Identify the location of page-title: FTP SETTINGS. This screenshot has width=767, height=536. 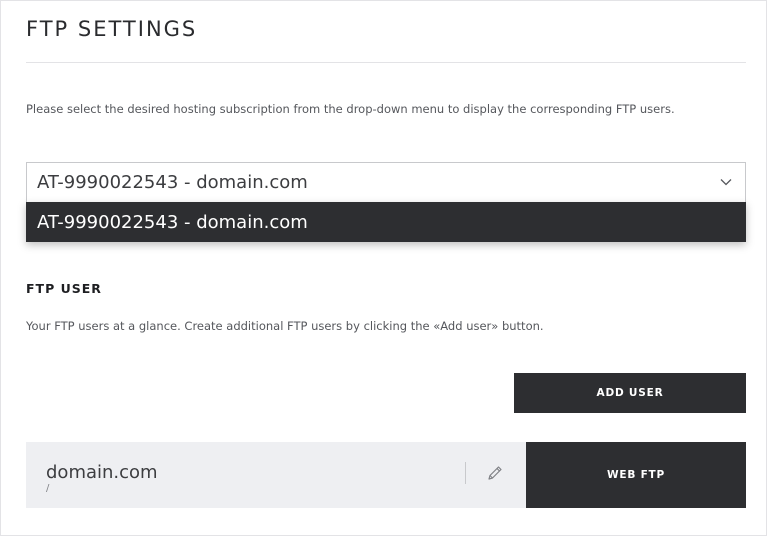
(112, 29).